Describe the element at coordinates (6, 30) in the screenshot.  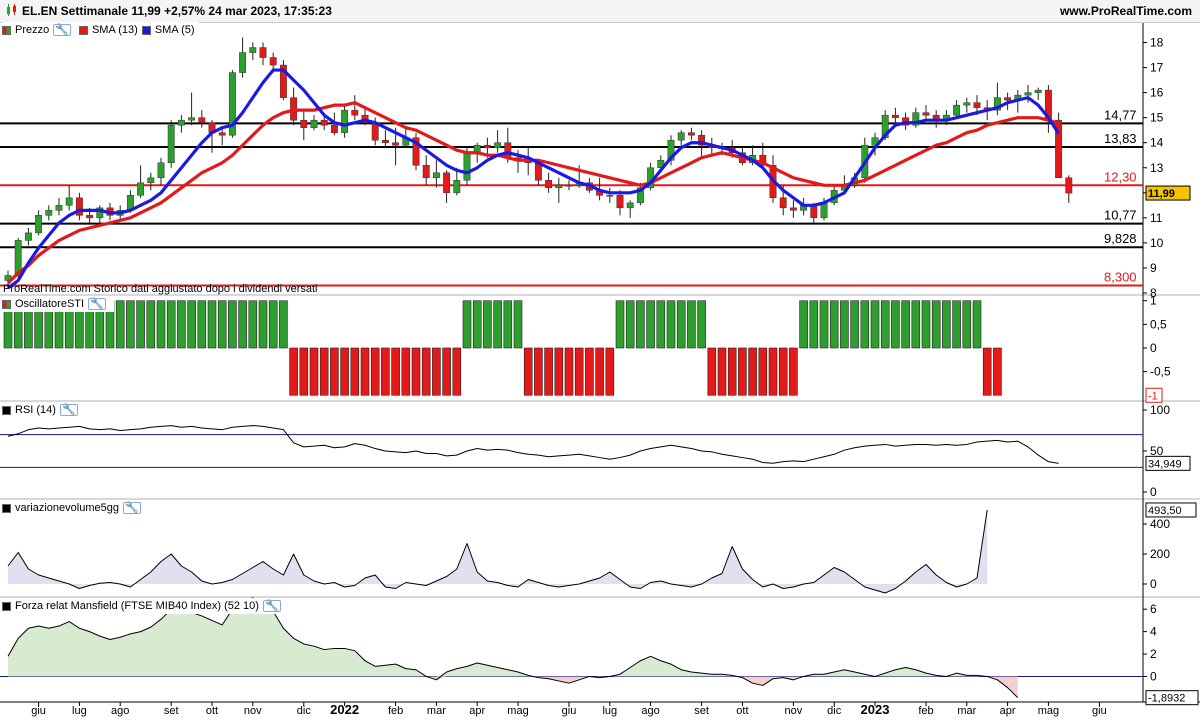
I see `price-swatch` at that location.